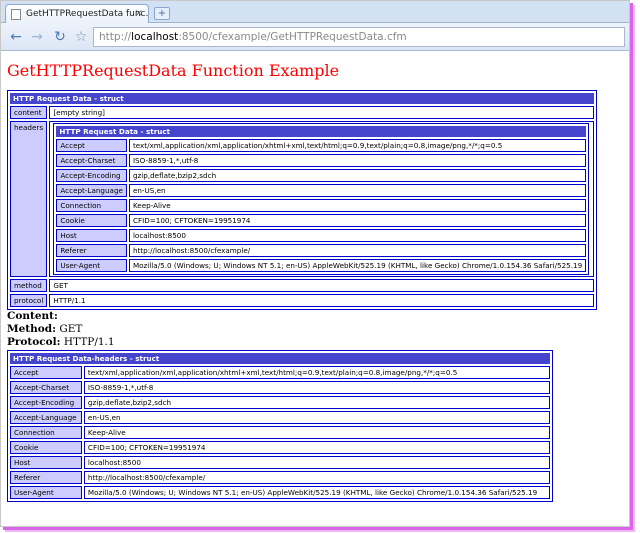  What do you see at coordinates (91, 190) in the screenshot?
I see `nested-header-key: Accept-Language` at bounding box center [91, 190].